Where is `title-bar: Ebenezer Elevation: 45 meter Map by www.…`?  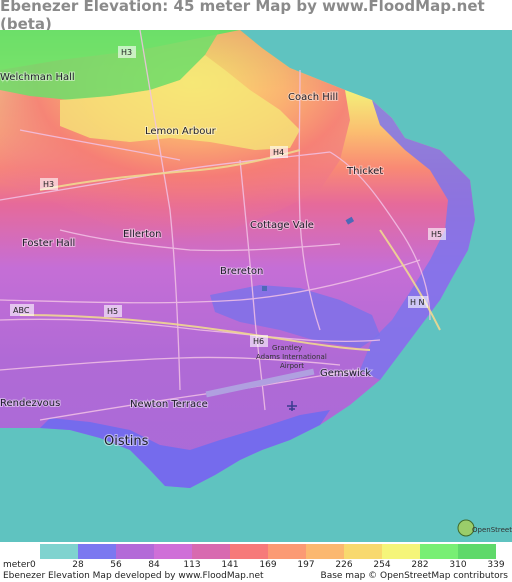 title-bar: Ebenezer Elevation: 45 meter Map by www.… is located at coordinates (256, 16).